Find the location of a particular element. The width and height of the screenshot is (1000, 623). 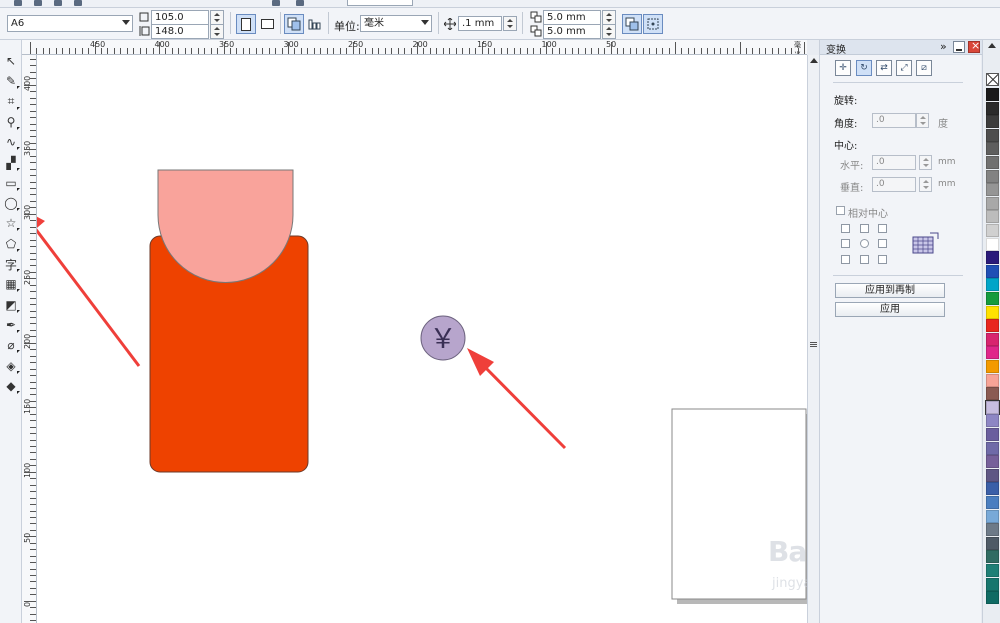

basic-shapes-tool-button: ⬠ is located at coordinates (11, 244).